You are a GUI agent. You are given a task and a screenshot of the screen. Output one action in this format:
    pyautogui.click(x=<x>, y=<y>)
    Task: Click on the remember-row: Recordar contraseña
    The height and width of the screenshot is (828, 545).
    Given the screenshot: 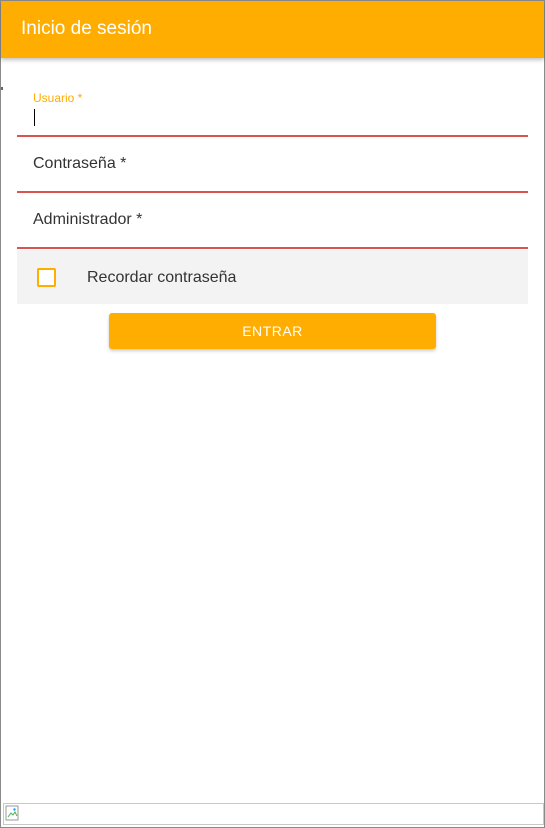 What is the action you would take?
    pyautogui.click(x=272, y=277)
    